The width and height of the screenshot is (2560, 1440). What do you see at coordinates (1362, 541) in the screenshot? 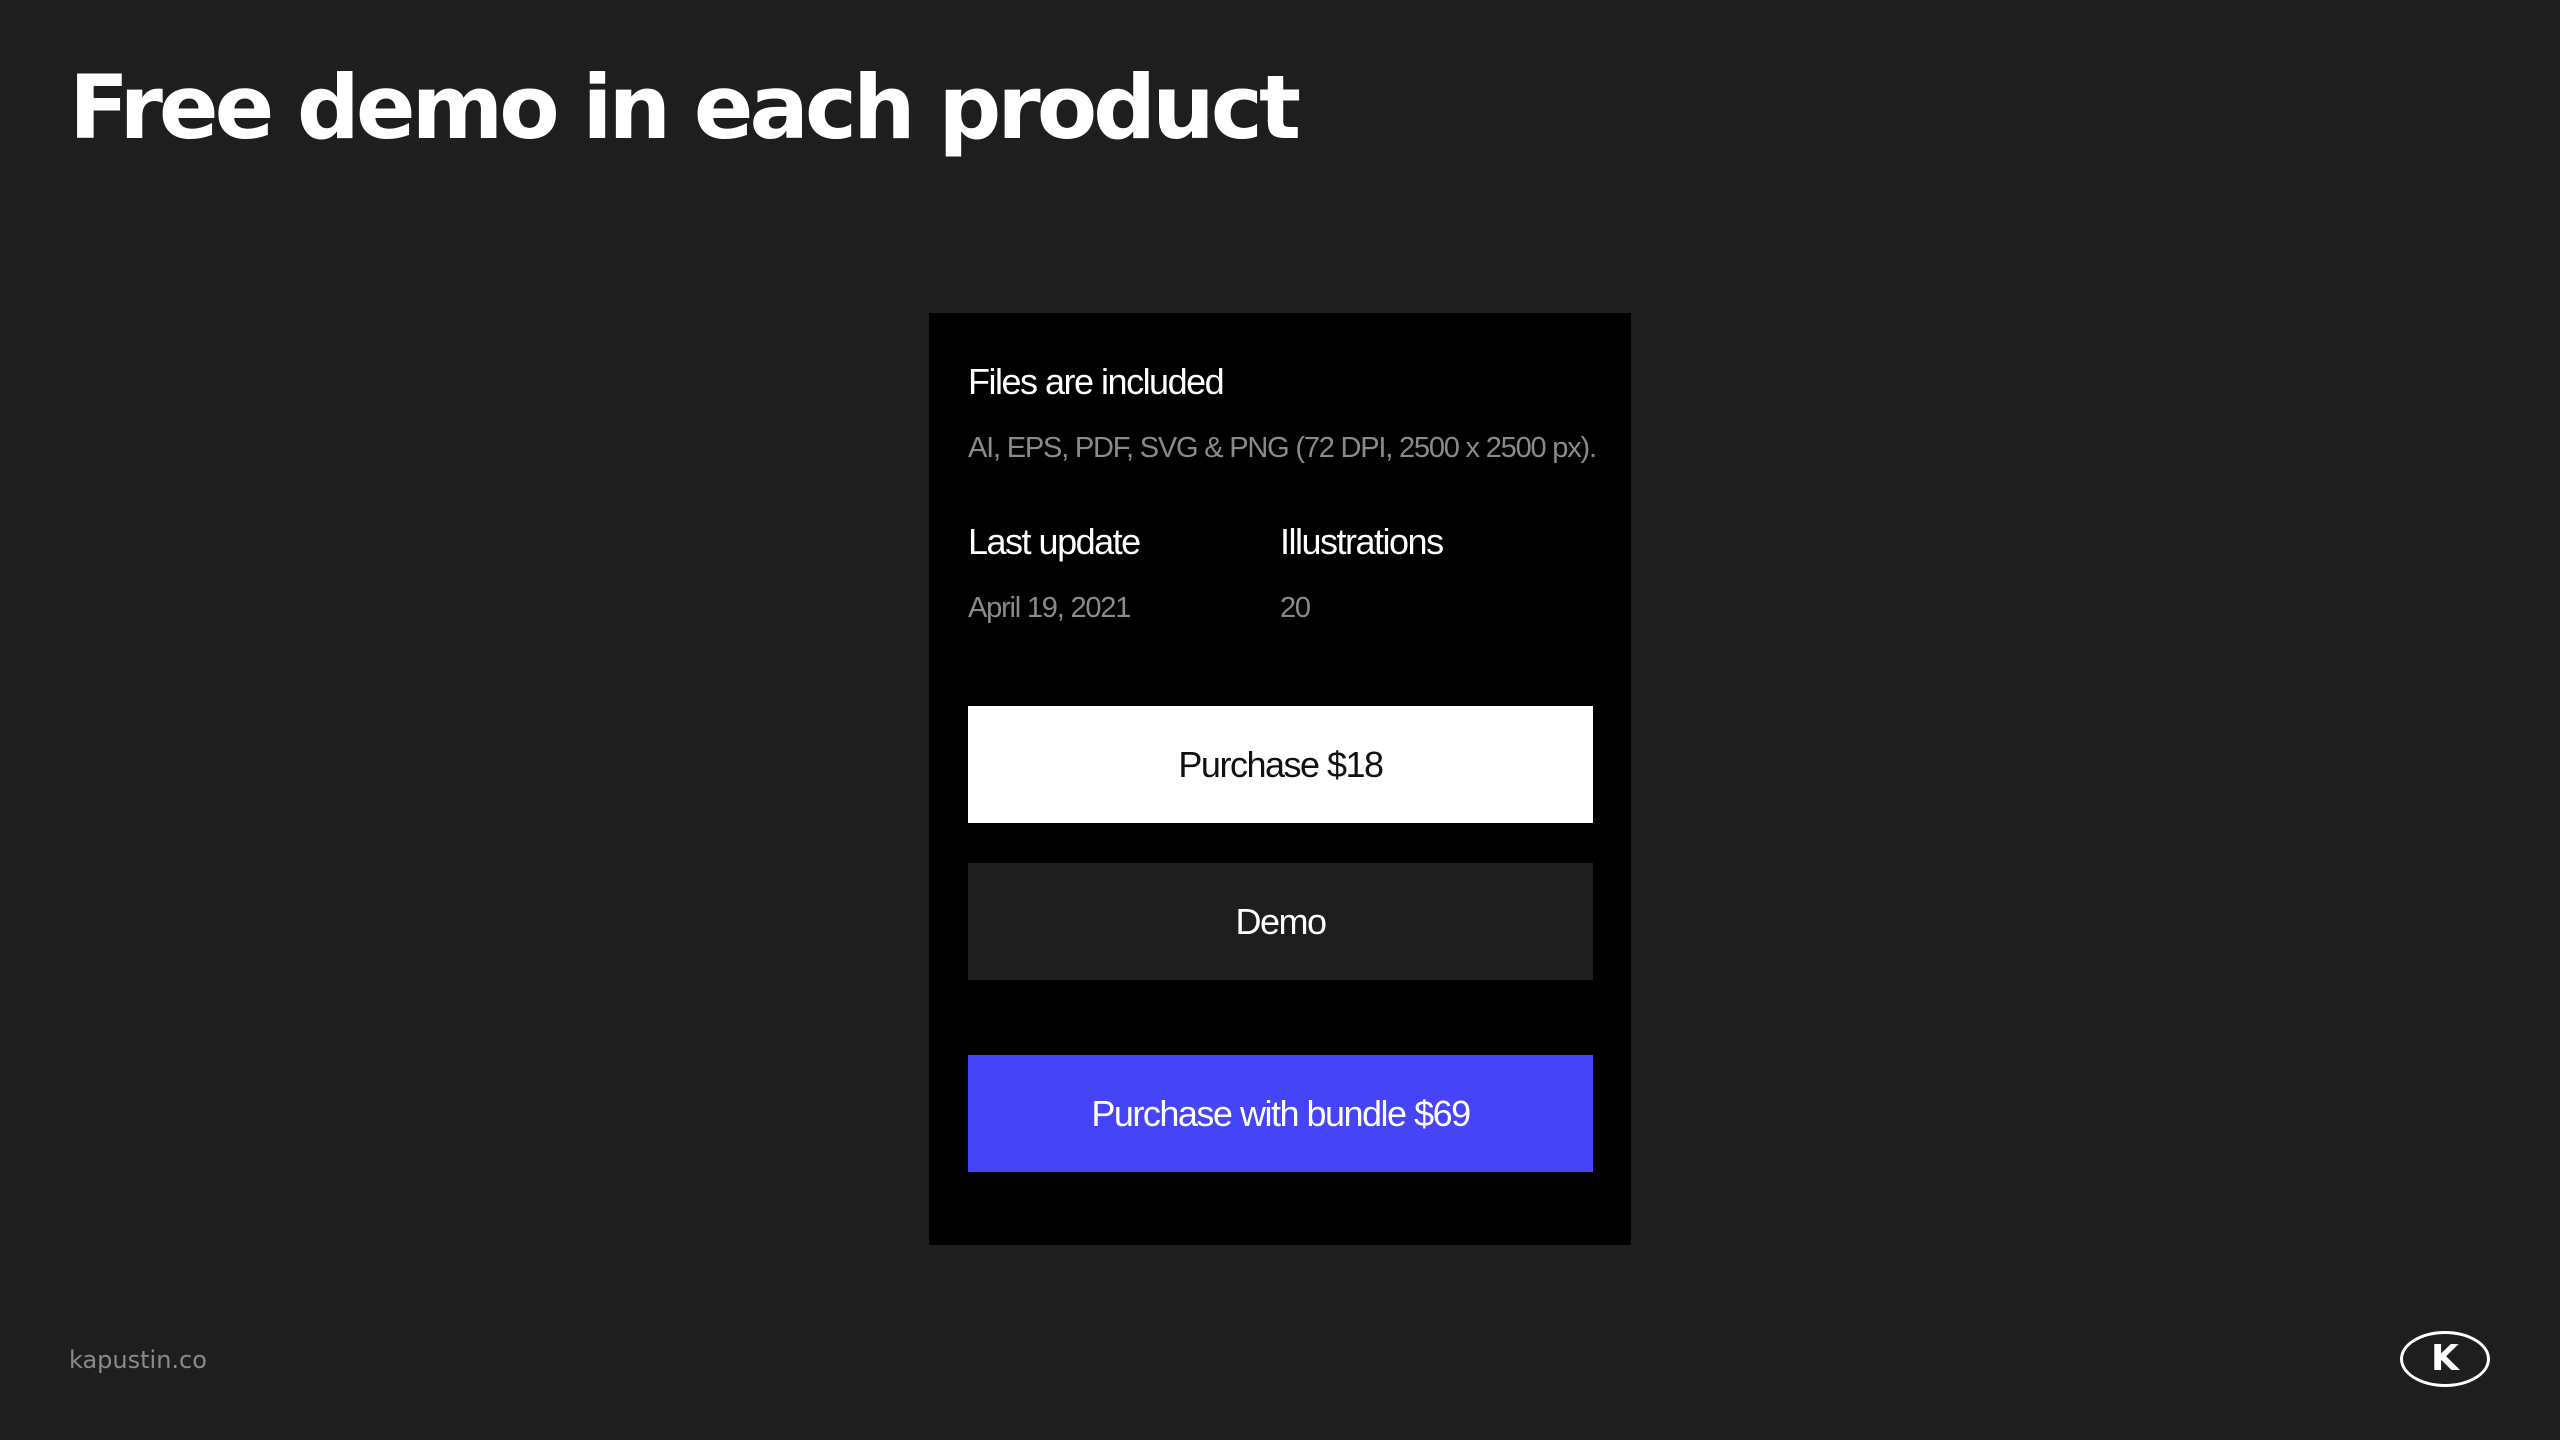
I see `illustrations-label: Illustrations` at bounding box center [1362, 541].